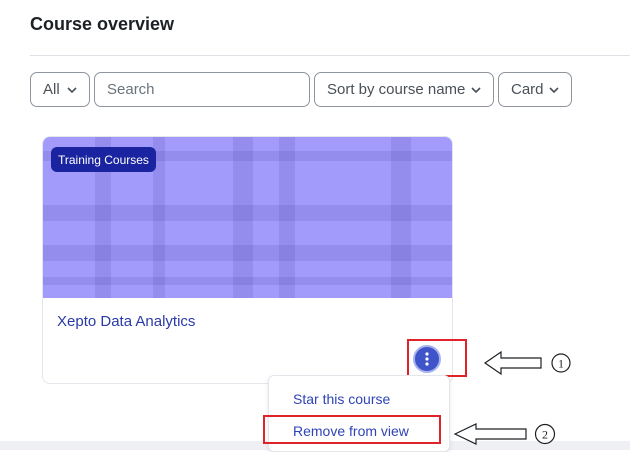  What do you see at coordinates (102, 24) in the screenshot?
I see `page-title: Course overview` at bounding box center [102, 24].